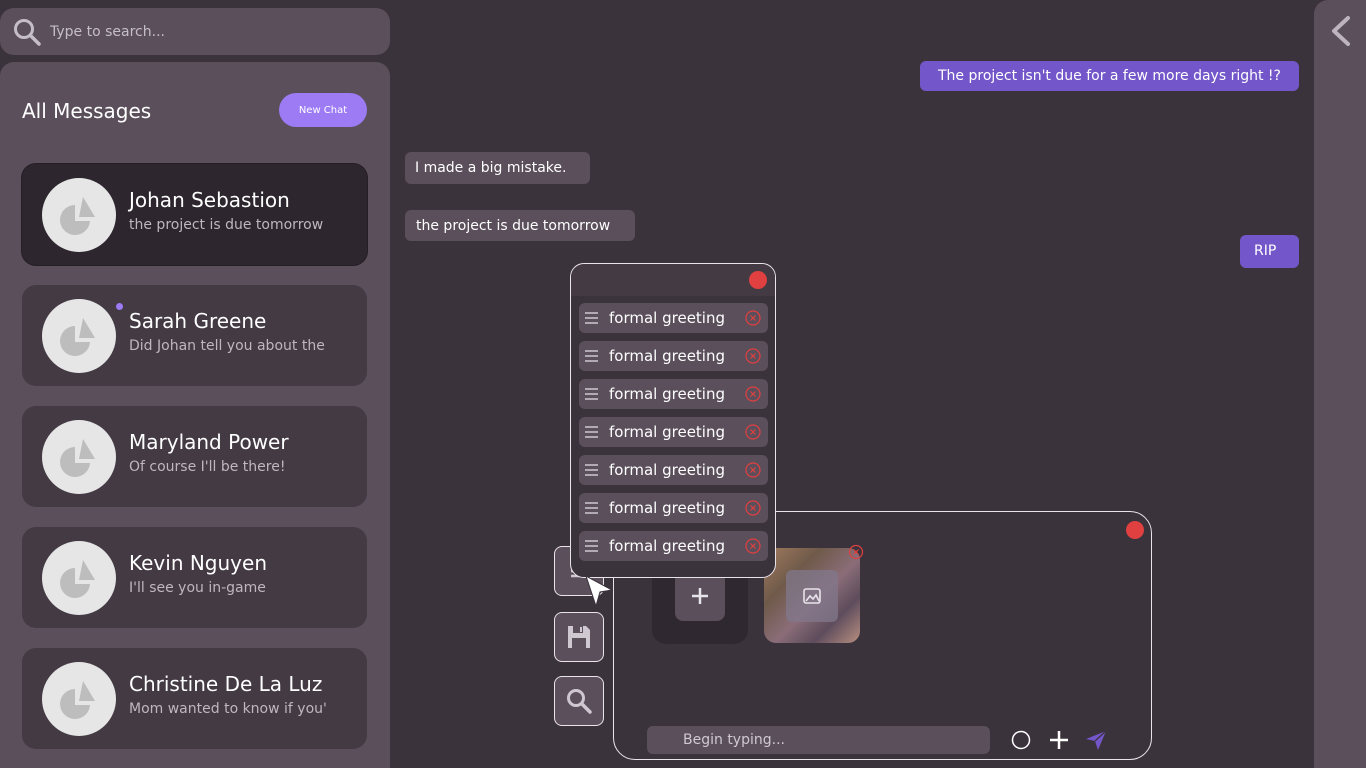  I want to click on search-bar, so click(195, 31).